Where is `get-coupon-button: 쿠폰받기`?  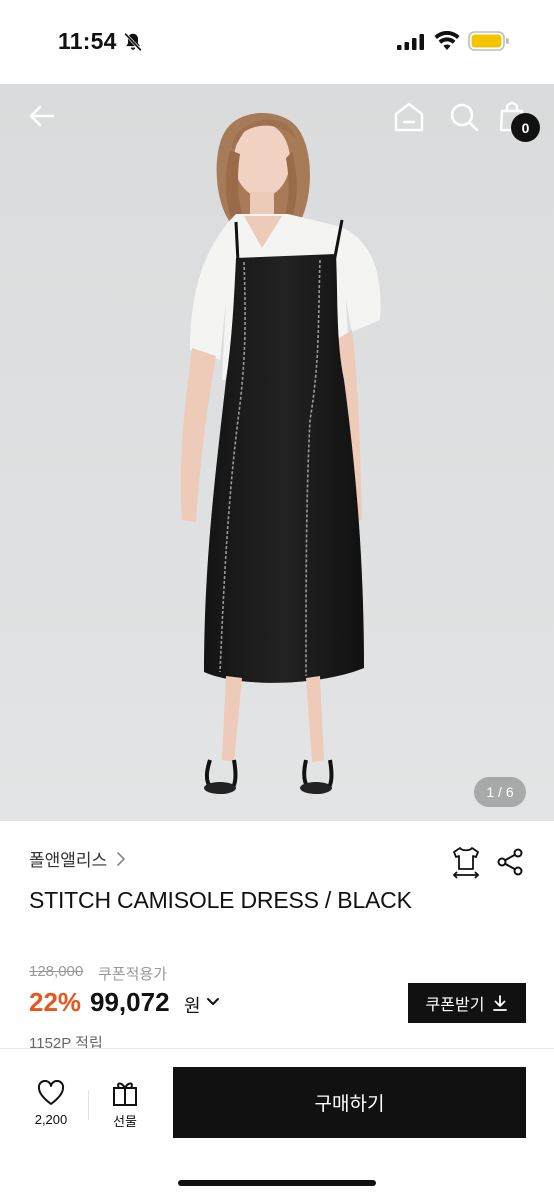
get-coupon-button: 쿠폰받기 is located at coordinates (467, 1003).